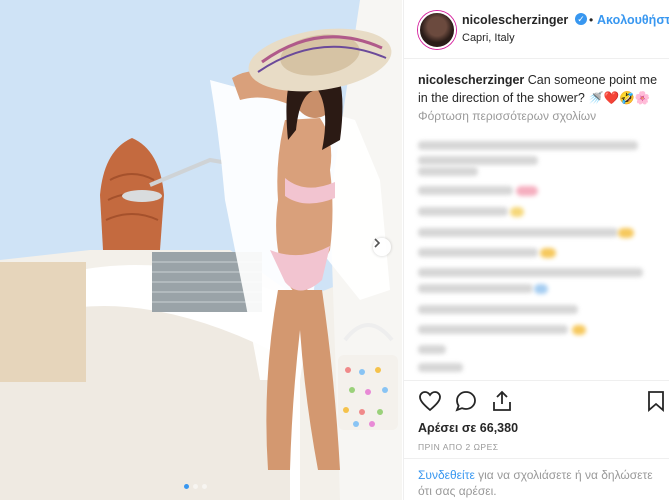 The height and width of the screenshot is (501, 669). I want to click on verified-badge-icon: ✓, so click(581, 19).